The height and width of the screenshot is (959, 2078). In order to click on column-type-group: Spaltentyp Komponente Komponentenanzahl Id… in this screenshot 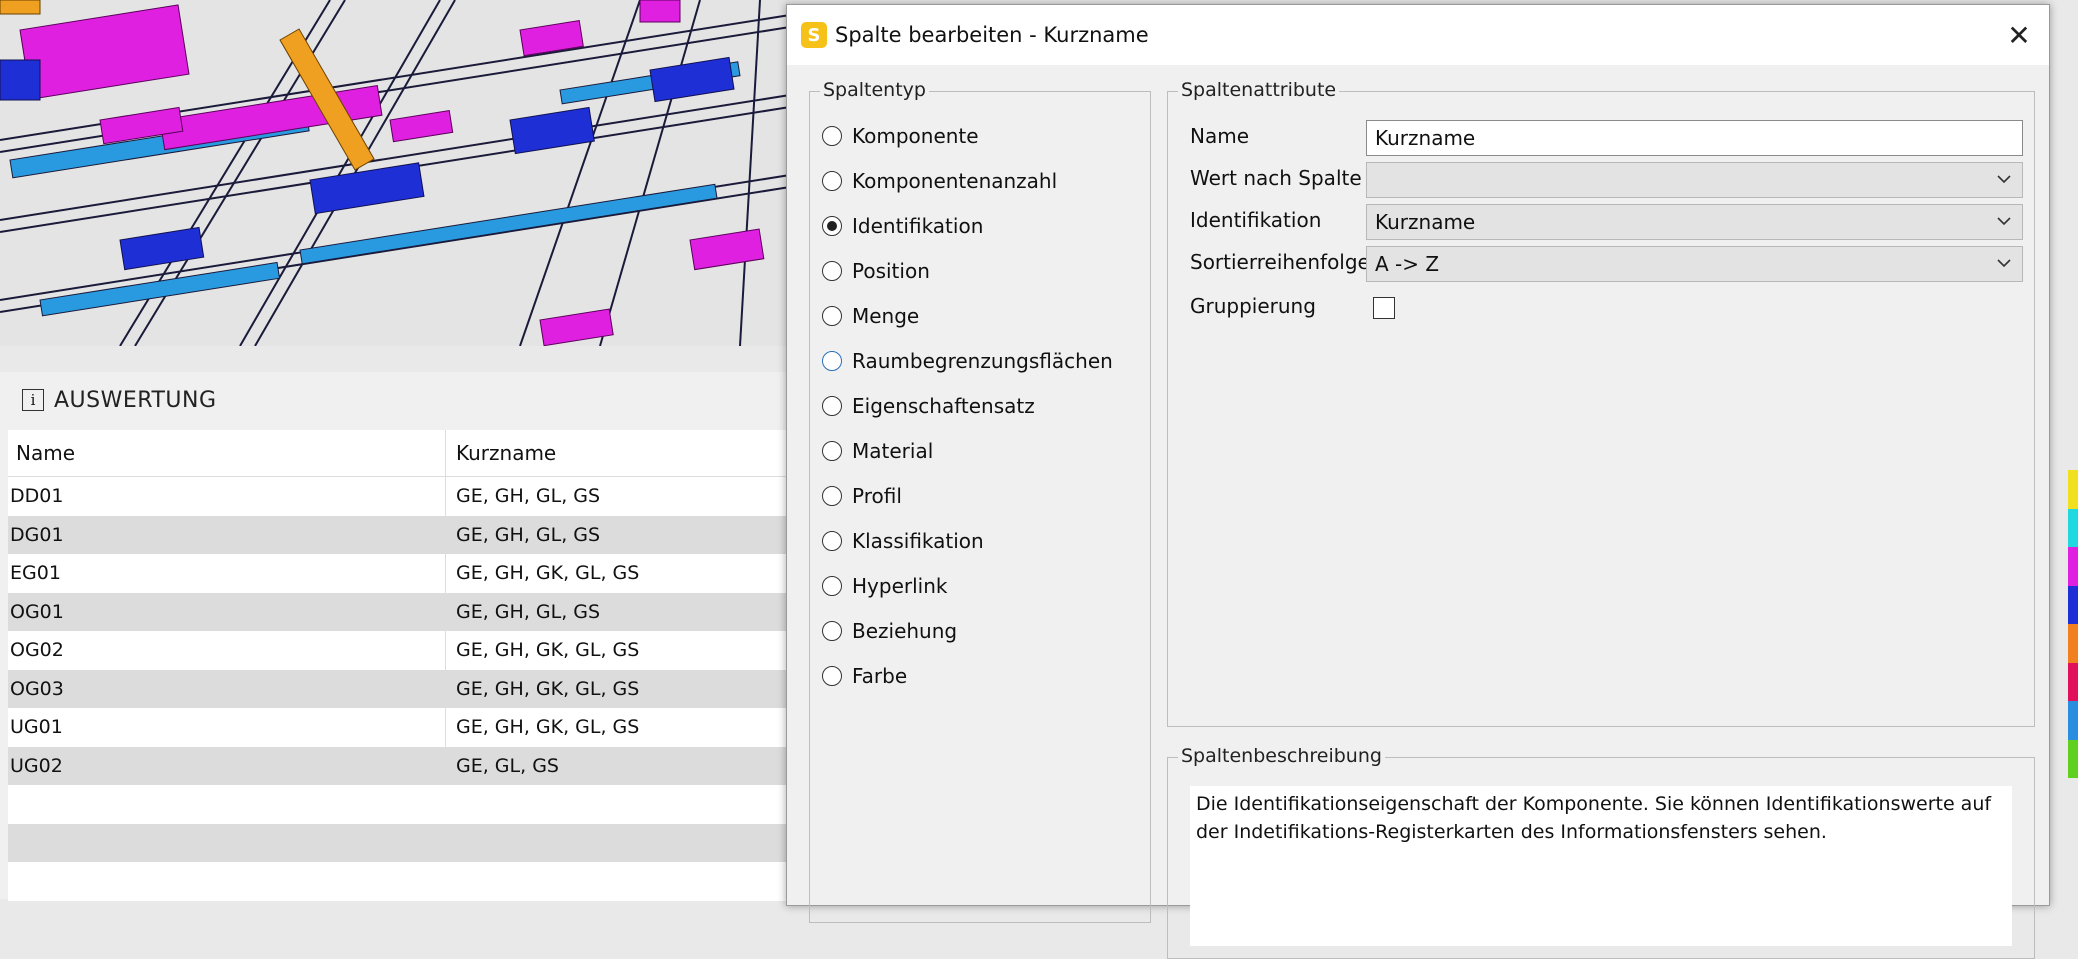, I will do `click(980, 501)`.